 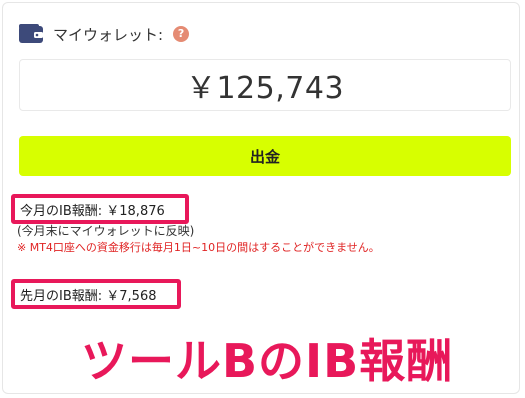 I want to click on withdraw-button-label: 出金, so click(x=264, y=156).